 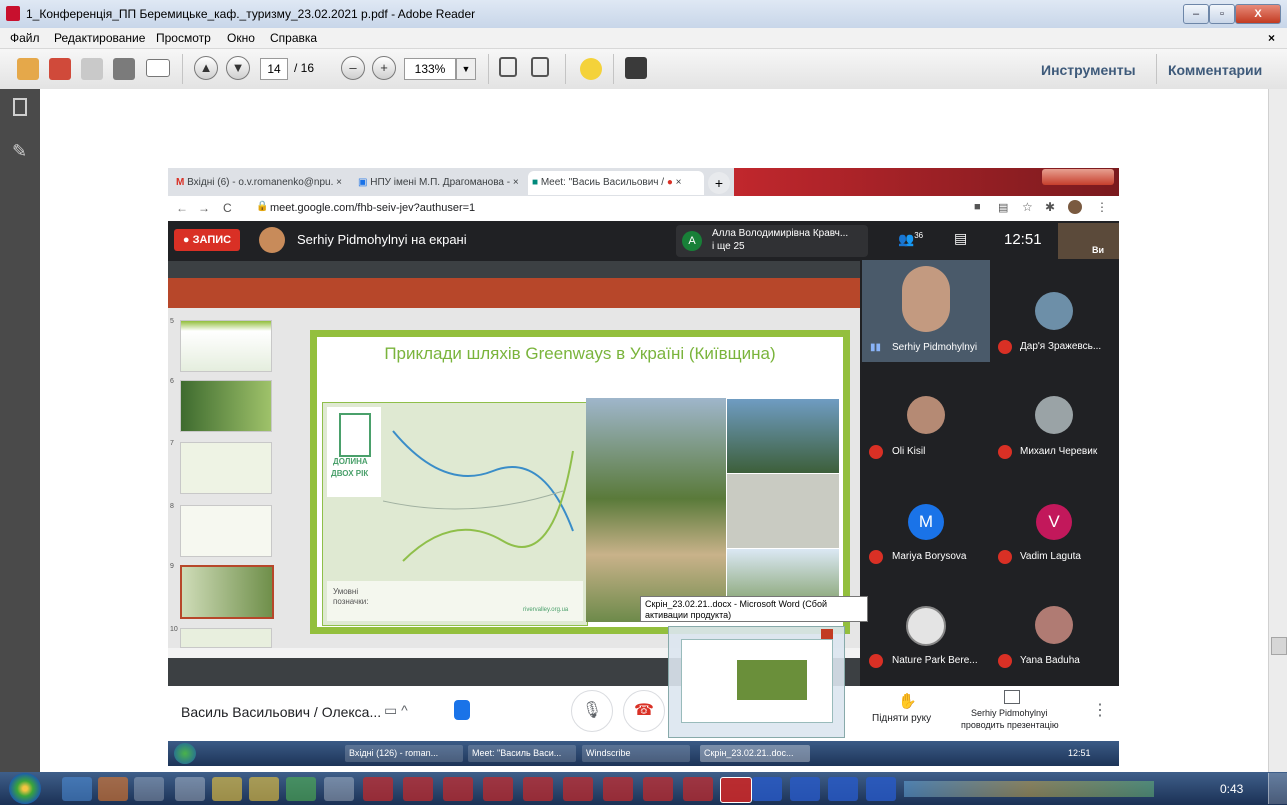 I want to click on join-notification: A Алла Володимирівна Кравч... і ще 25, so click(x=772, y=241).